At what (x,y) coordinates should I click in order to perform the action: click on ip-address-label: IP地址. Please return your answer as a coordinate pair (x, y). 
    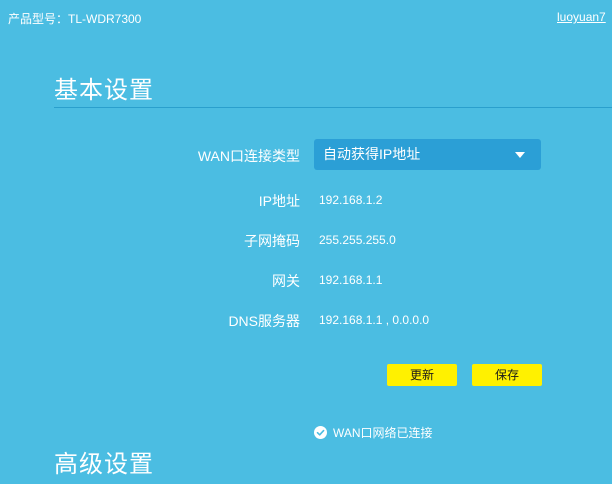
    Looking at the image, I should click on (279, 201).